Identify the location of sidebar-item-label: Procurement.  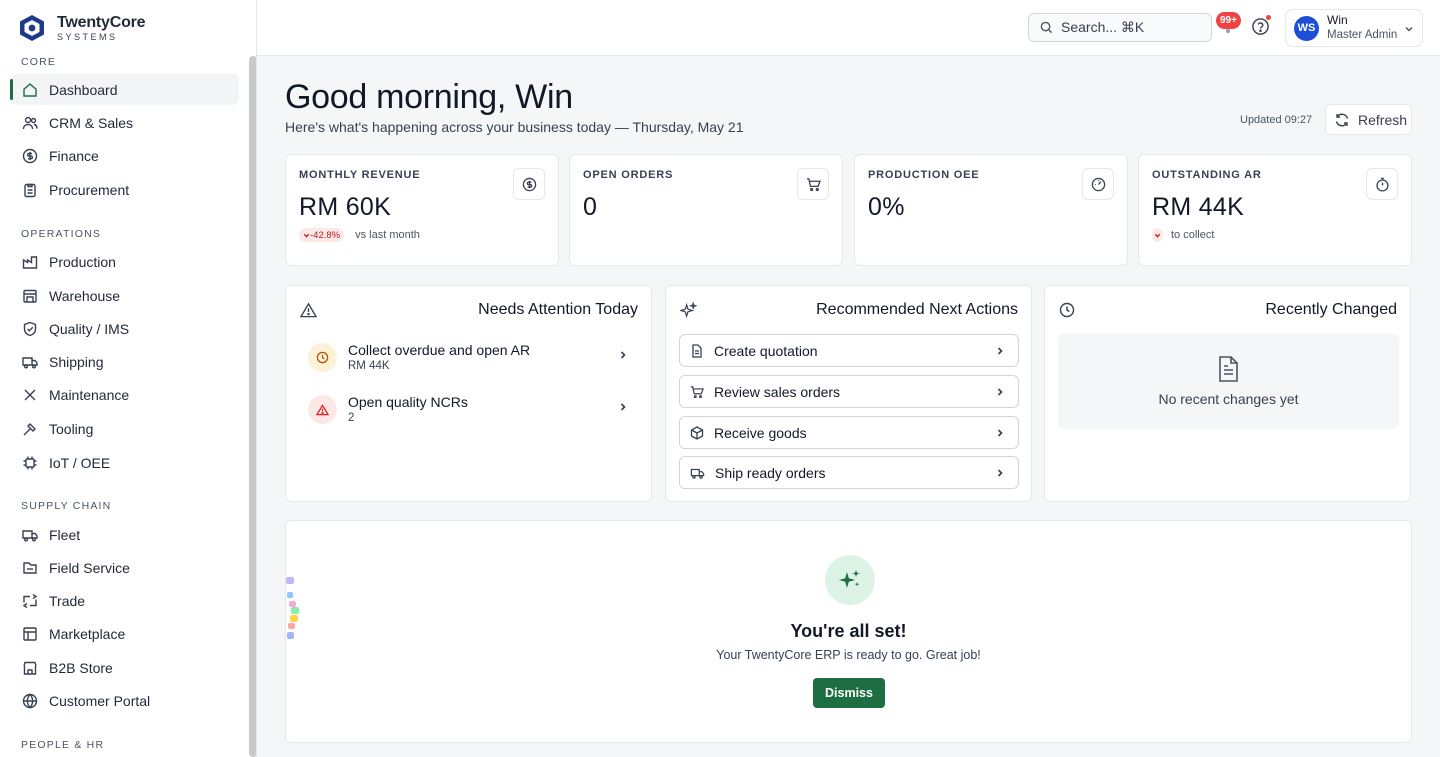
(89, 189).